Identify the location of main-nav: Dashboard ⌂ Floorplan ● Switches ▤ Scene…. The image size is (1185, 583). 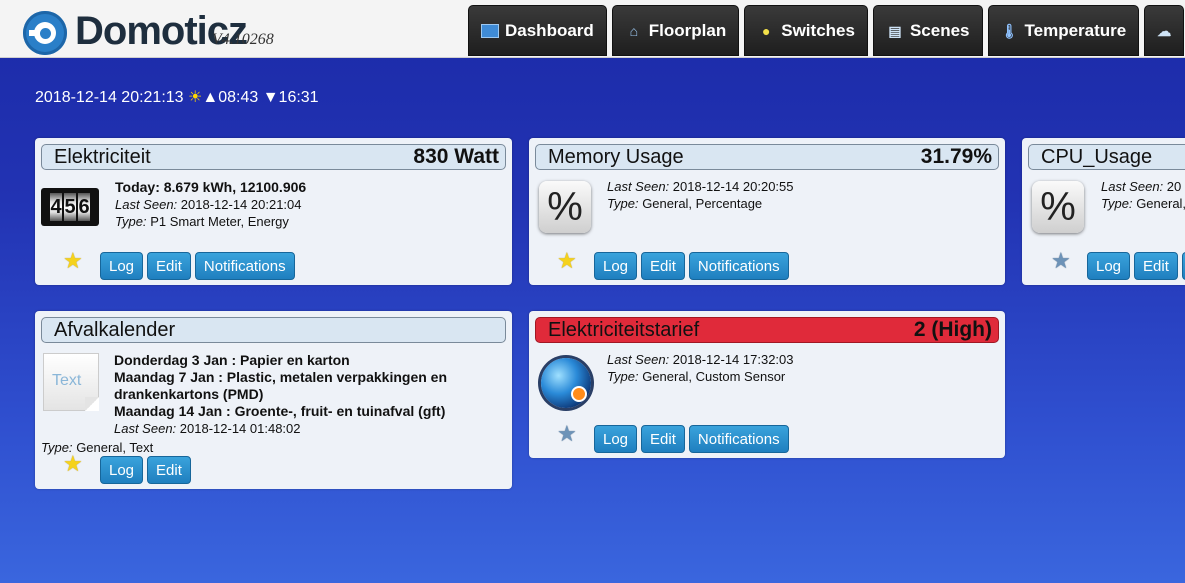
(826, 30).